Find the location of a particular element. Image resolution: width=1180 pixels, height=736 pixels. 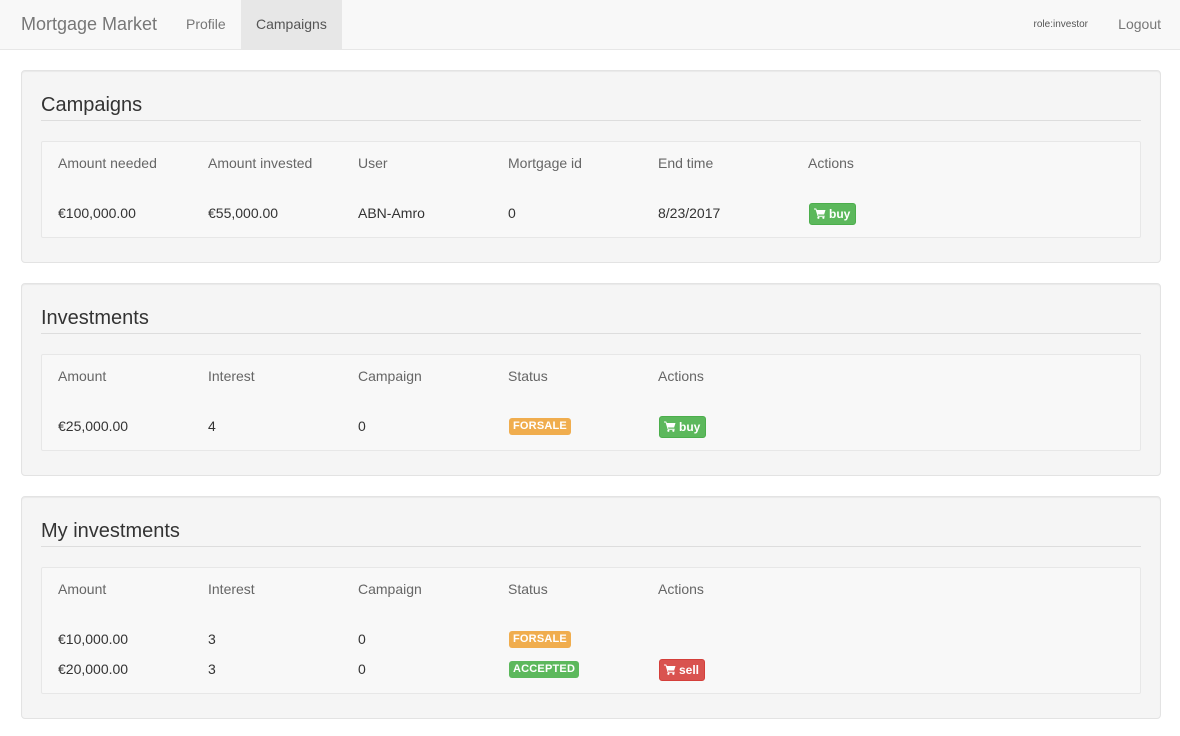

cell-amount: €20,000.00 is located at coordinates (93, 669).